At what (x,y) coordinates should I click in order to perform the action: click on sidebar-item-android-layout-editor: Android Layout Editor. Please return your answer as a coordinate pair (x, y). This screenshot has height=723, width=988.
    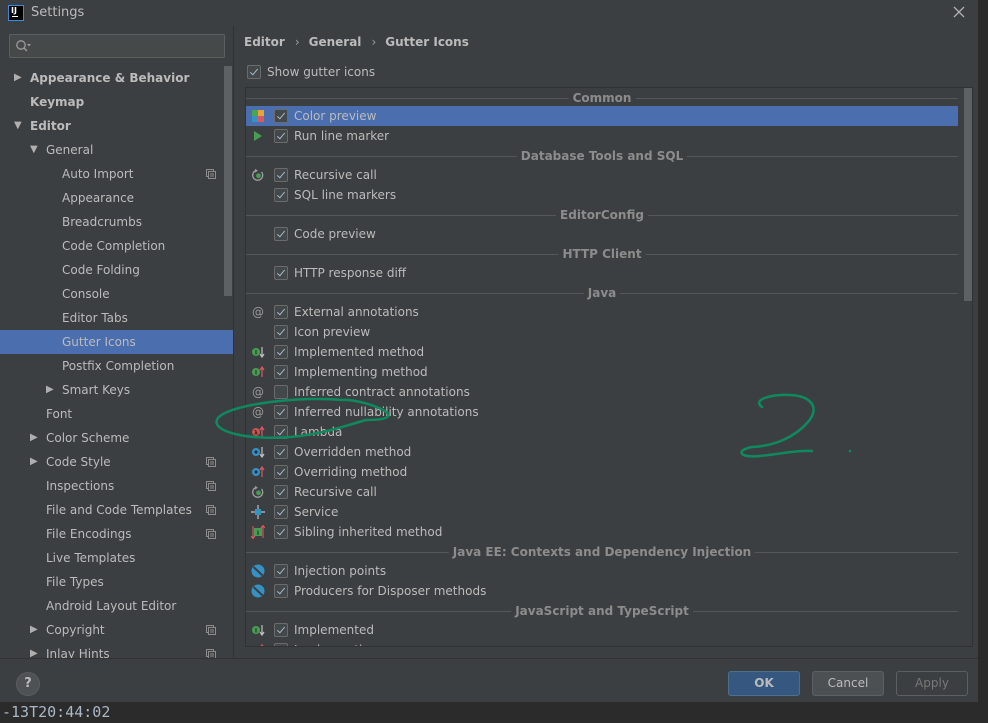
    Looking at the image, I should click on (116, 606).